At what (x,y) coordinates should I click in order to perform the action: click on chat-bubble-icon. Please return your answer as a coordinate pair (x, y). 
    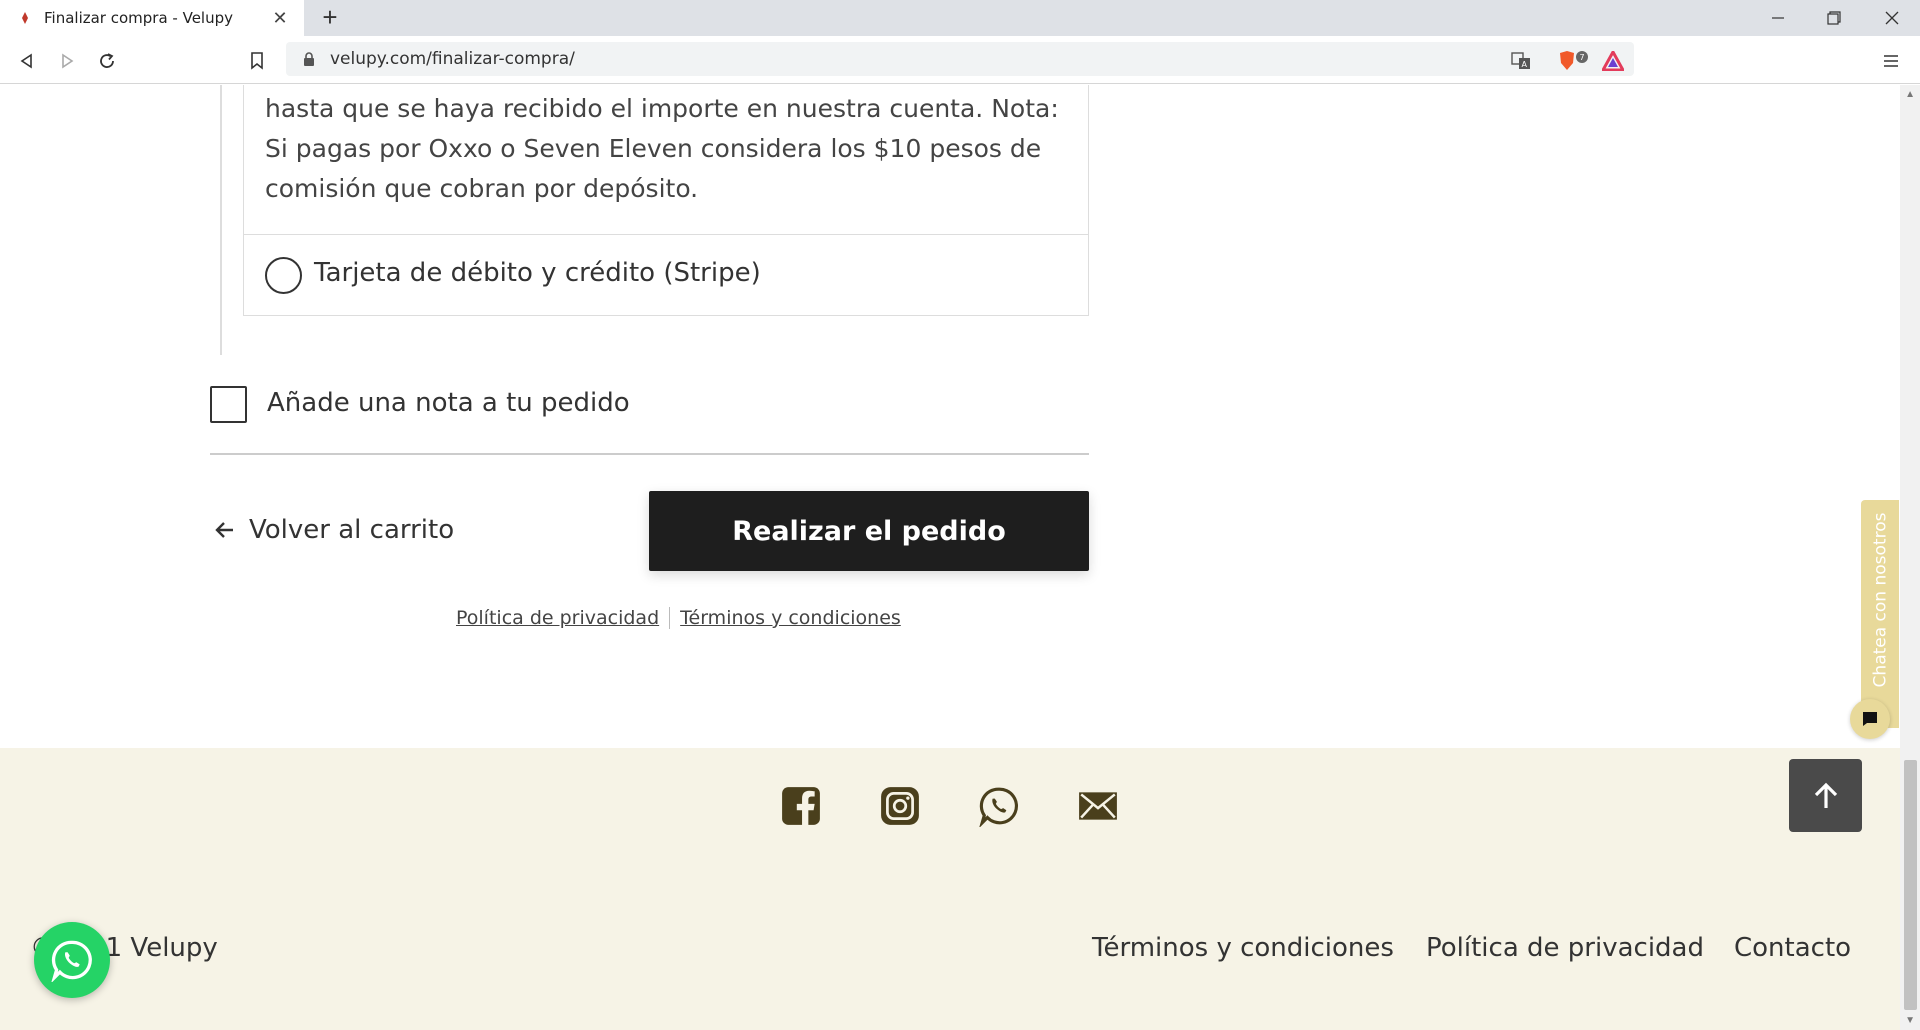
    Looking at the image, I should click on (1870, 719).